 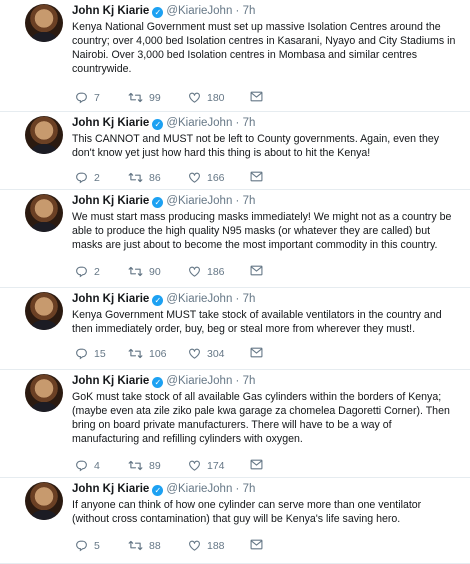 What do you see at coordinates (206, 465) in the screenshot?
I see `like-button: 174` at bounding box center [206, 465].